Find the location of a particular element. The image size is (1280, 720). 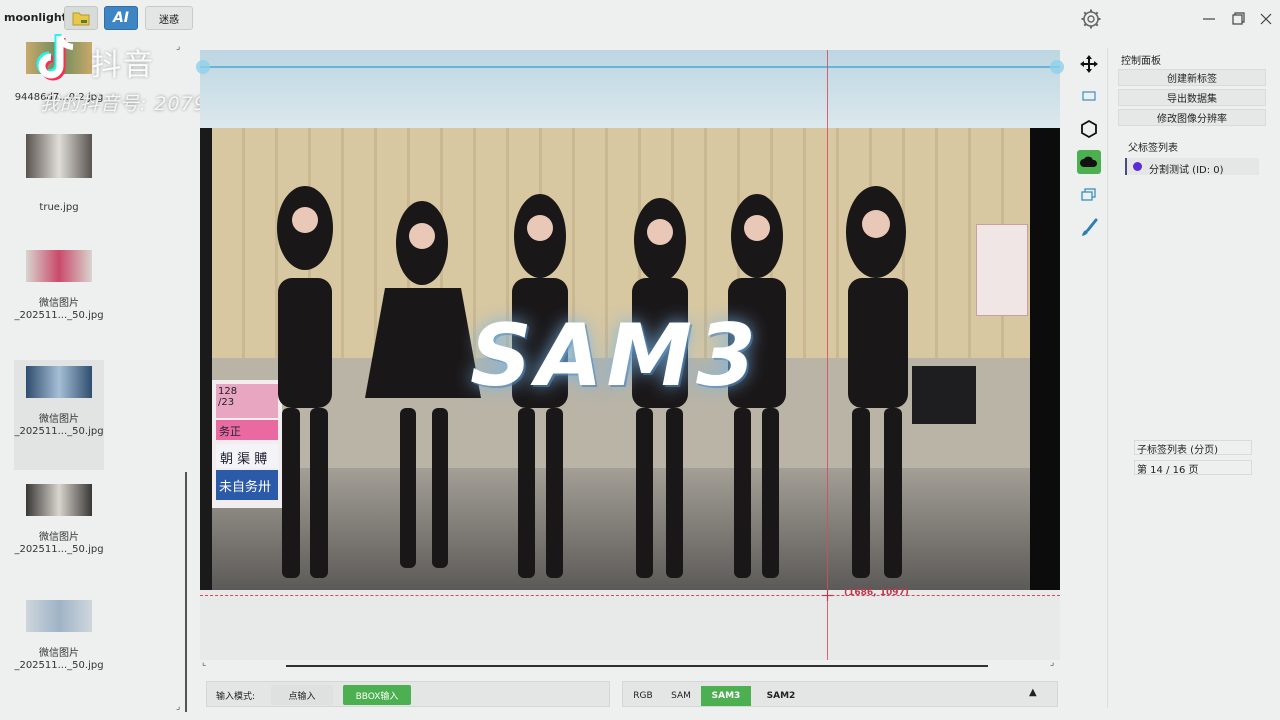

label-color-dot is located at coordinates (1137, 166).